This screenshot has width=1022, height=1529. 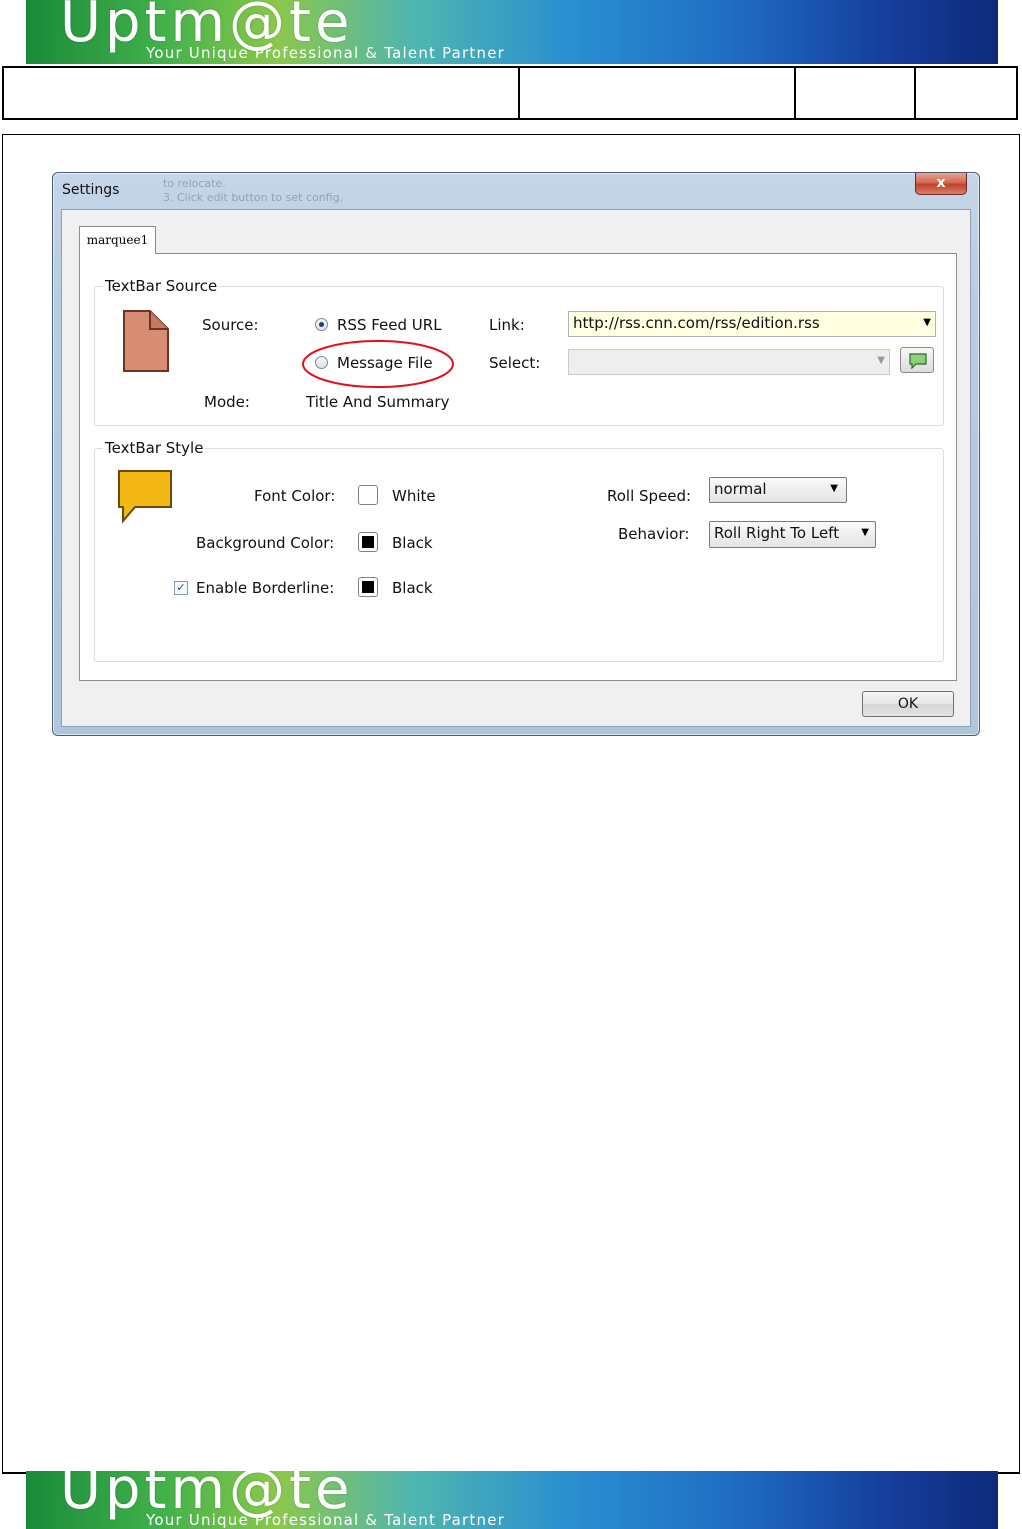 What do you see at coordinates (966, 93) in the screenshot?
I see `header-cell-page` at bounding box center [966, 93].